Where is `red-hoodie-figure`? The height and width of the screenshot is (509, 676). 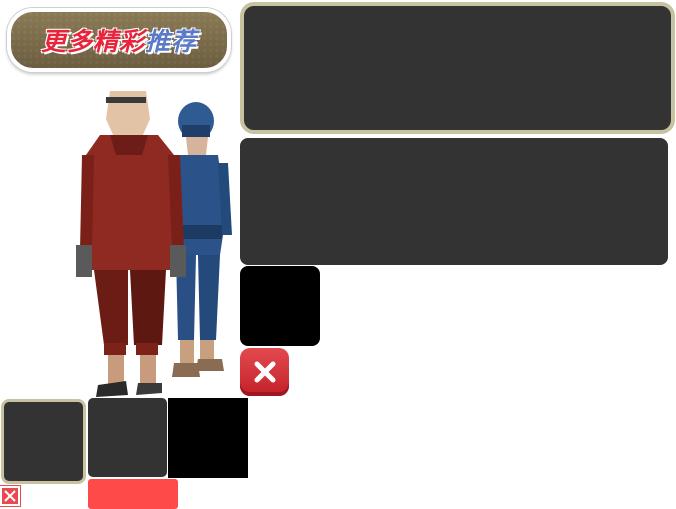
red-hoodie-figure is located at coordinates (131, 244).